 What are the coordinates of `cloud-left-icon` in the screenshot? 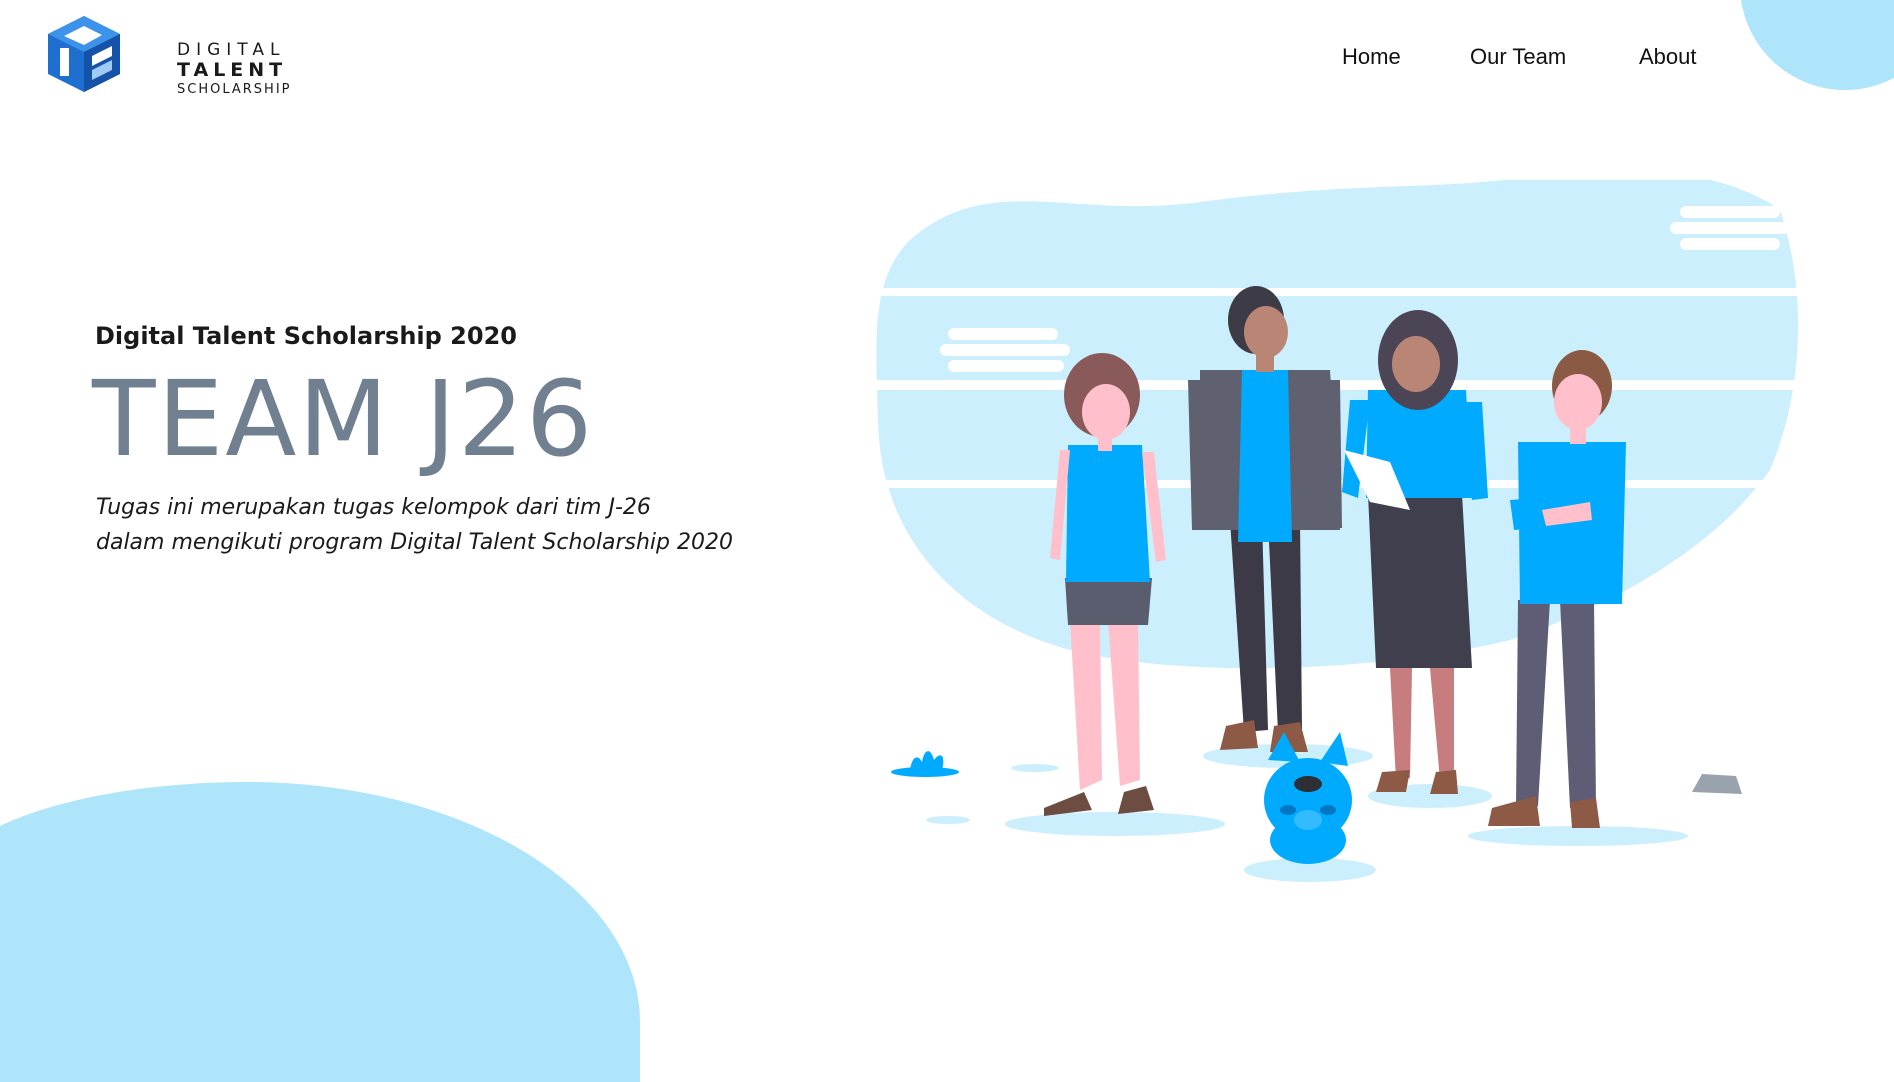 It's located at (1005, 350).